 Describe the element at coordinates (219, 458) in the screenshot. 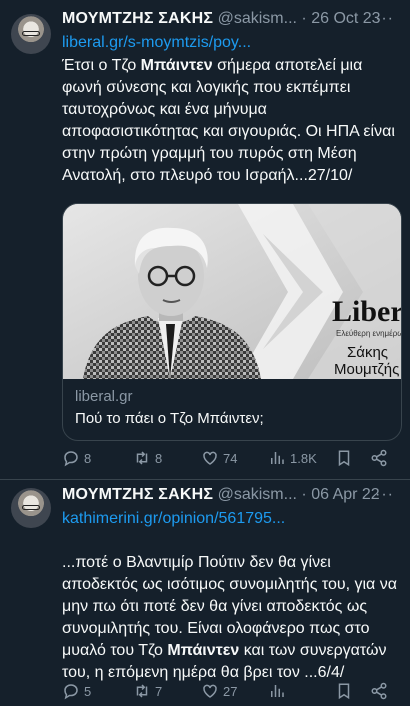

I see `like-button: 74` at that location.